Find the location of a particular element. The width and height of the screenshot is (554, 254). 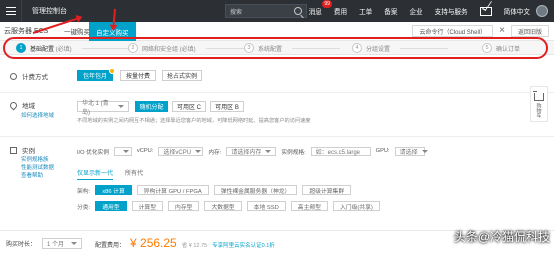

arch-x86: x86 计算 is located at coordinates (113, 190).